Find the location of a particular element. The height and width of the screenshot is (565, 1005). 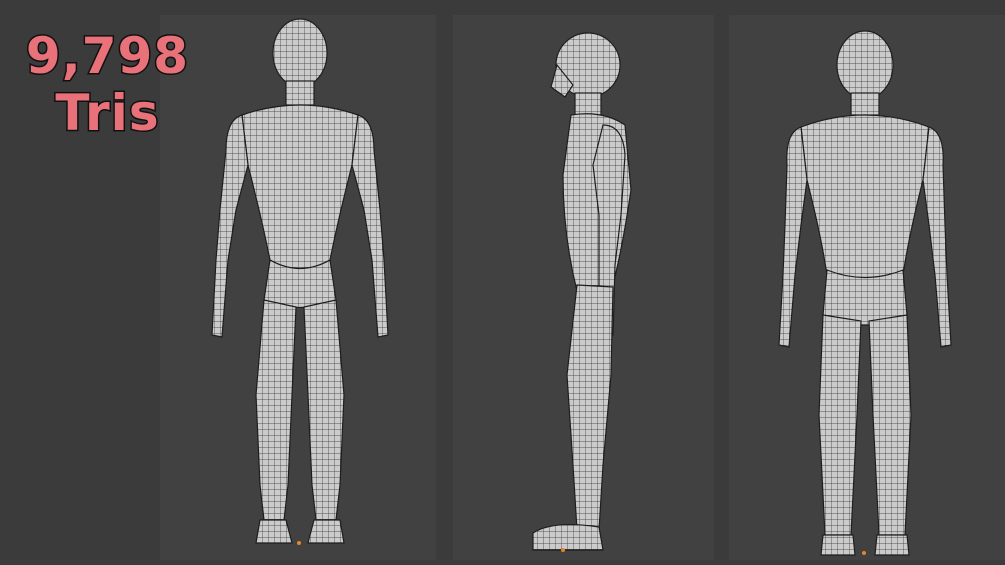

origin-dot is located at coordinates (299, 543).